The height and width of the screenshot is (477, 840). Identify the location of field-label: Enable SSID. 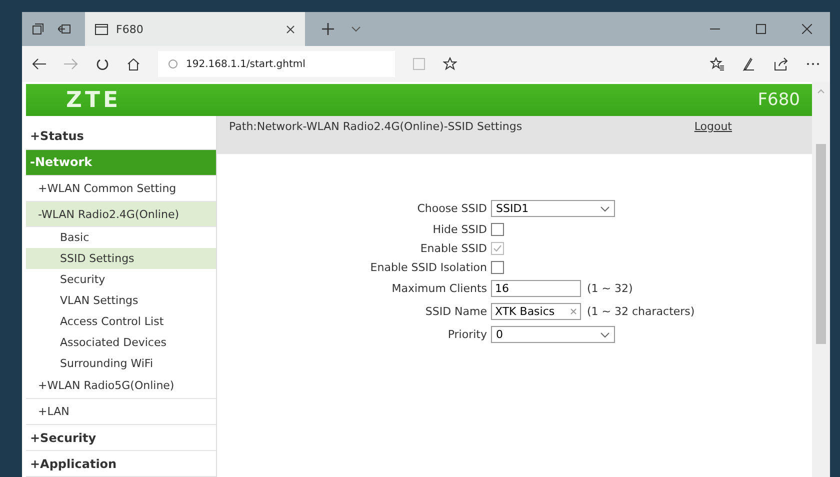
(453, 248).